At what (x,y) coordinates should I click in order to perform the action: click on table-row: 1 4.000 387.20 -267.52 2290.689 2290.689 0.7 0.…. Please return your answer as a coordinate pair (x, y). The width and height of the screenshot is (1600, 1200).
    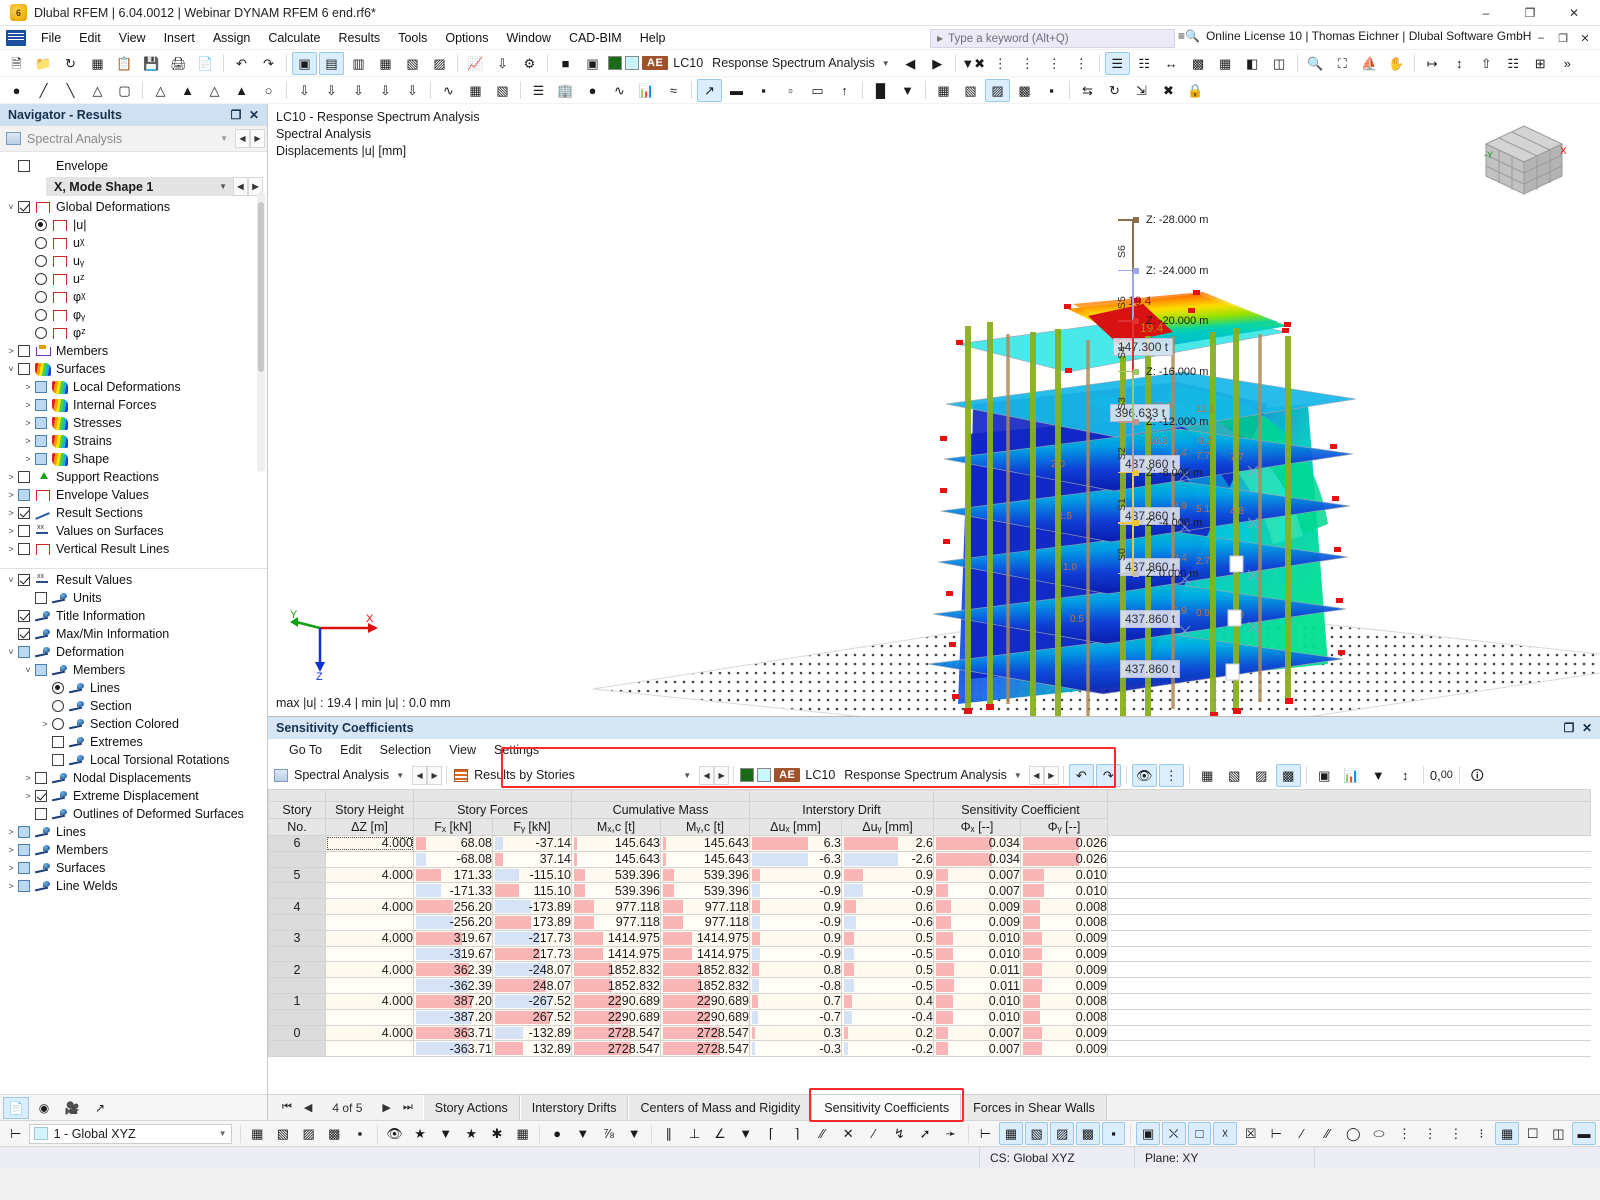
    Looking at the image, I should click on (929, 1001).